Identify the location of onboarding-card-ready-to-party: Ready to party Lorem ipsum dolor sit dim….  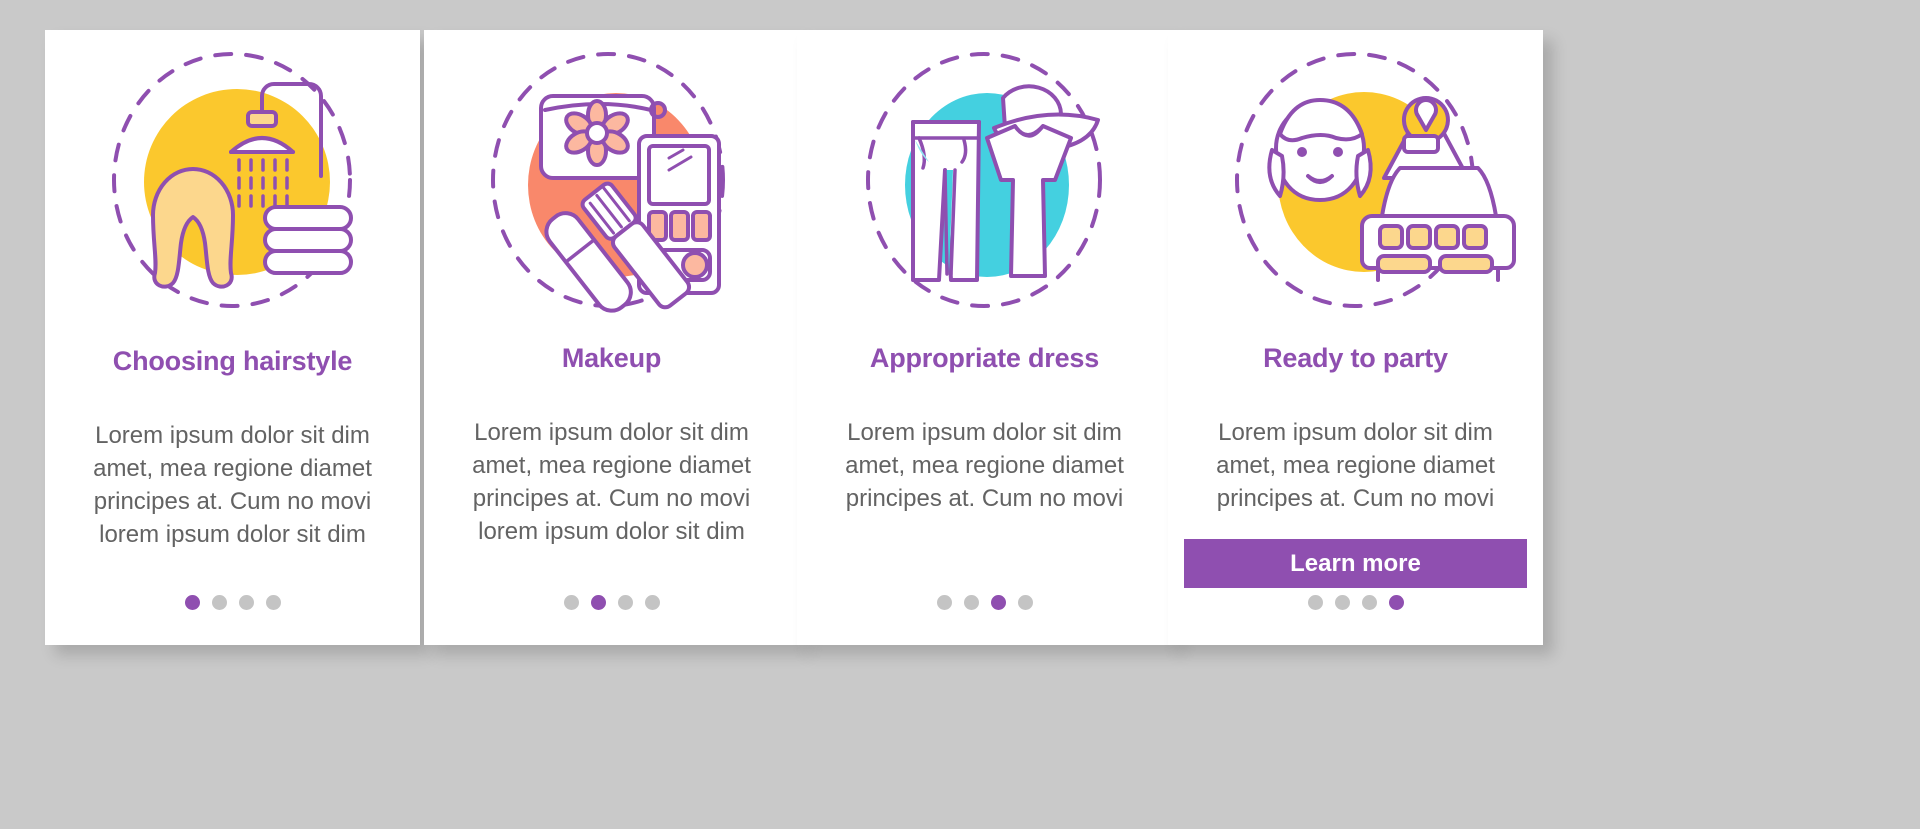
(1355, 337).